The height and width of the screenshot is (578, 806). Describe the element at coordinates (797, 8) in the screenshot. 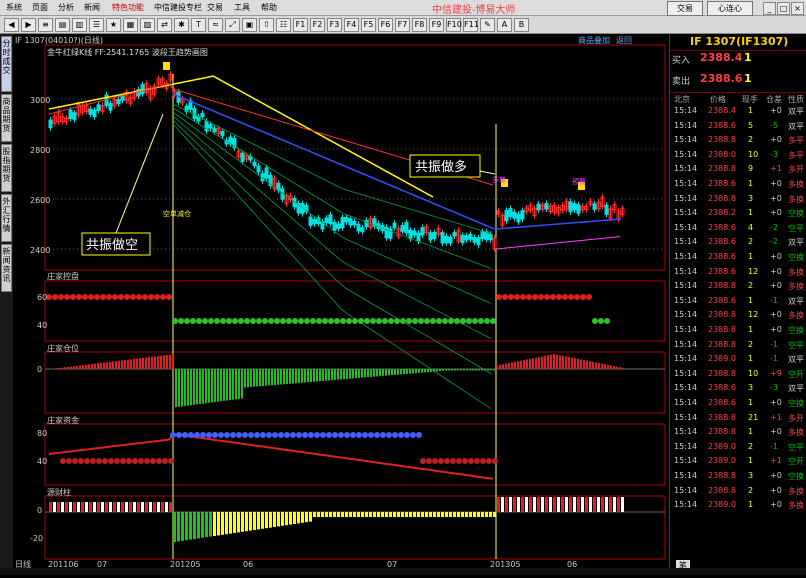

I see `close-icon: ×` at that location.